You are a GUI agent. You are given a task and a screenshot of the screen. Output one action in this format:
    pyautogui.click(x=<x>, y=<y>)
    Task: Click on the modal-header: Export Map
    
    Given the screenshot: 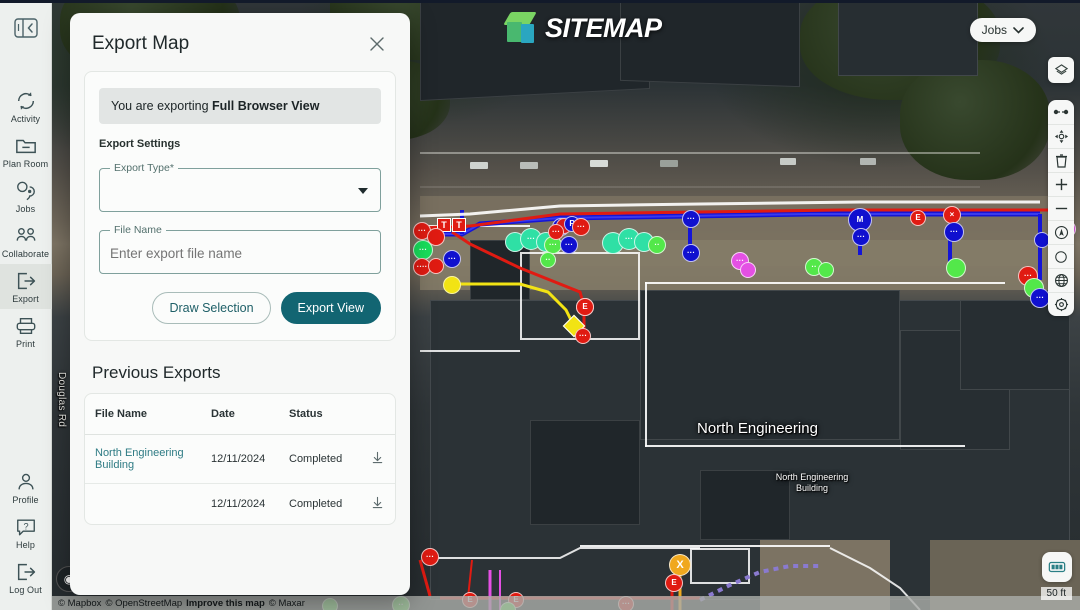 What is the action you would take?
    pyautogui.click(x=240, y=39)
    